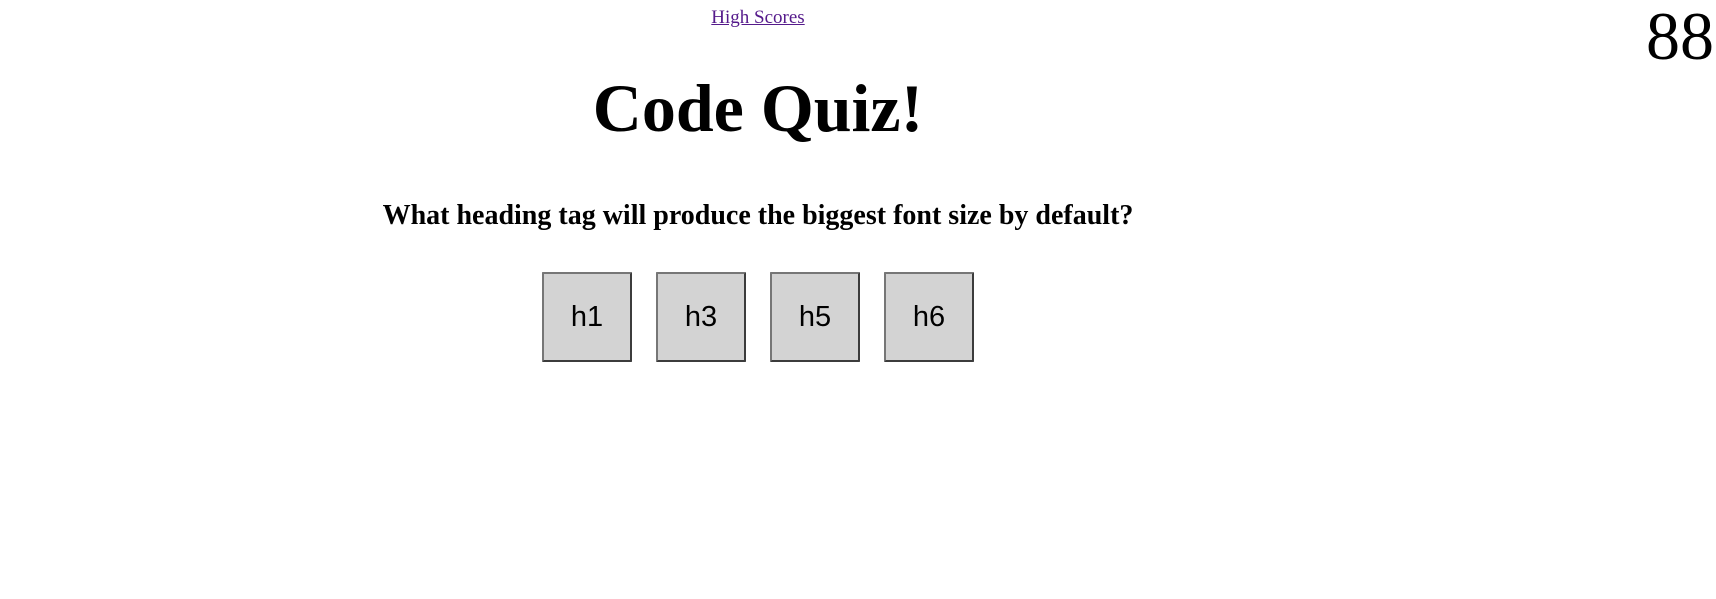 This screenshot has width=1716, height=599. Describe the element at coordinates (1680, 37) in the screenshot. I see `countdown-timer: 88` at that location.